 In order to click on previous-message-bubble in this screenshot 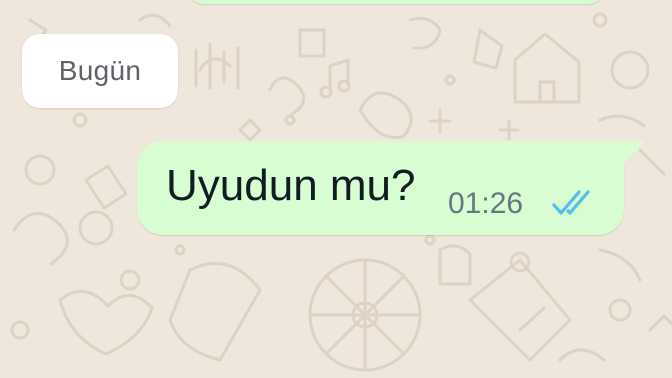, I will do `click(396, 2)`.